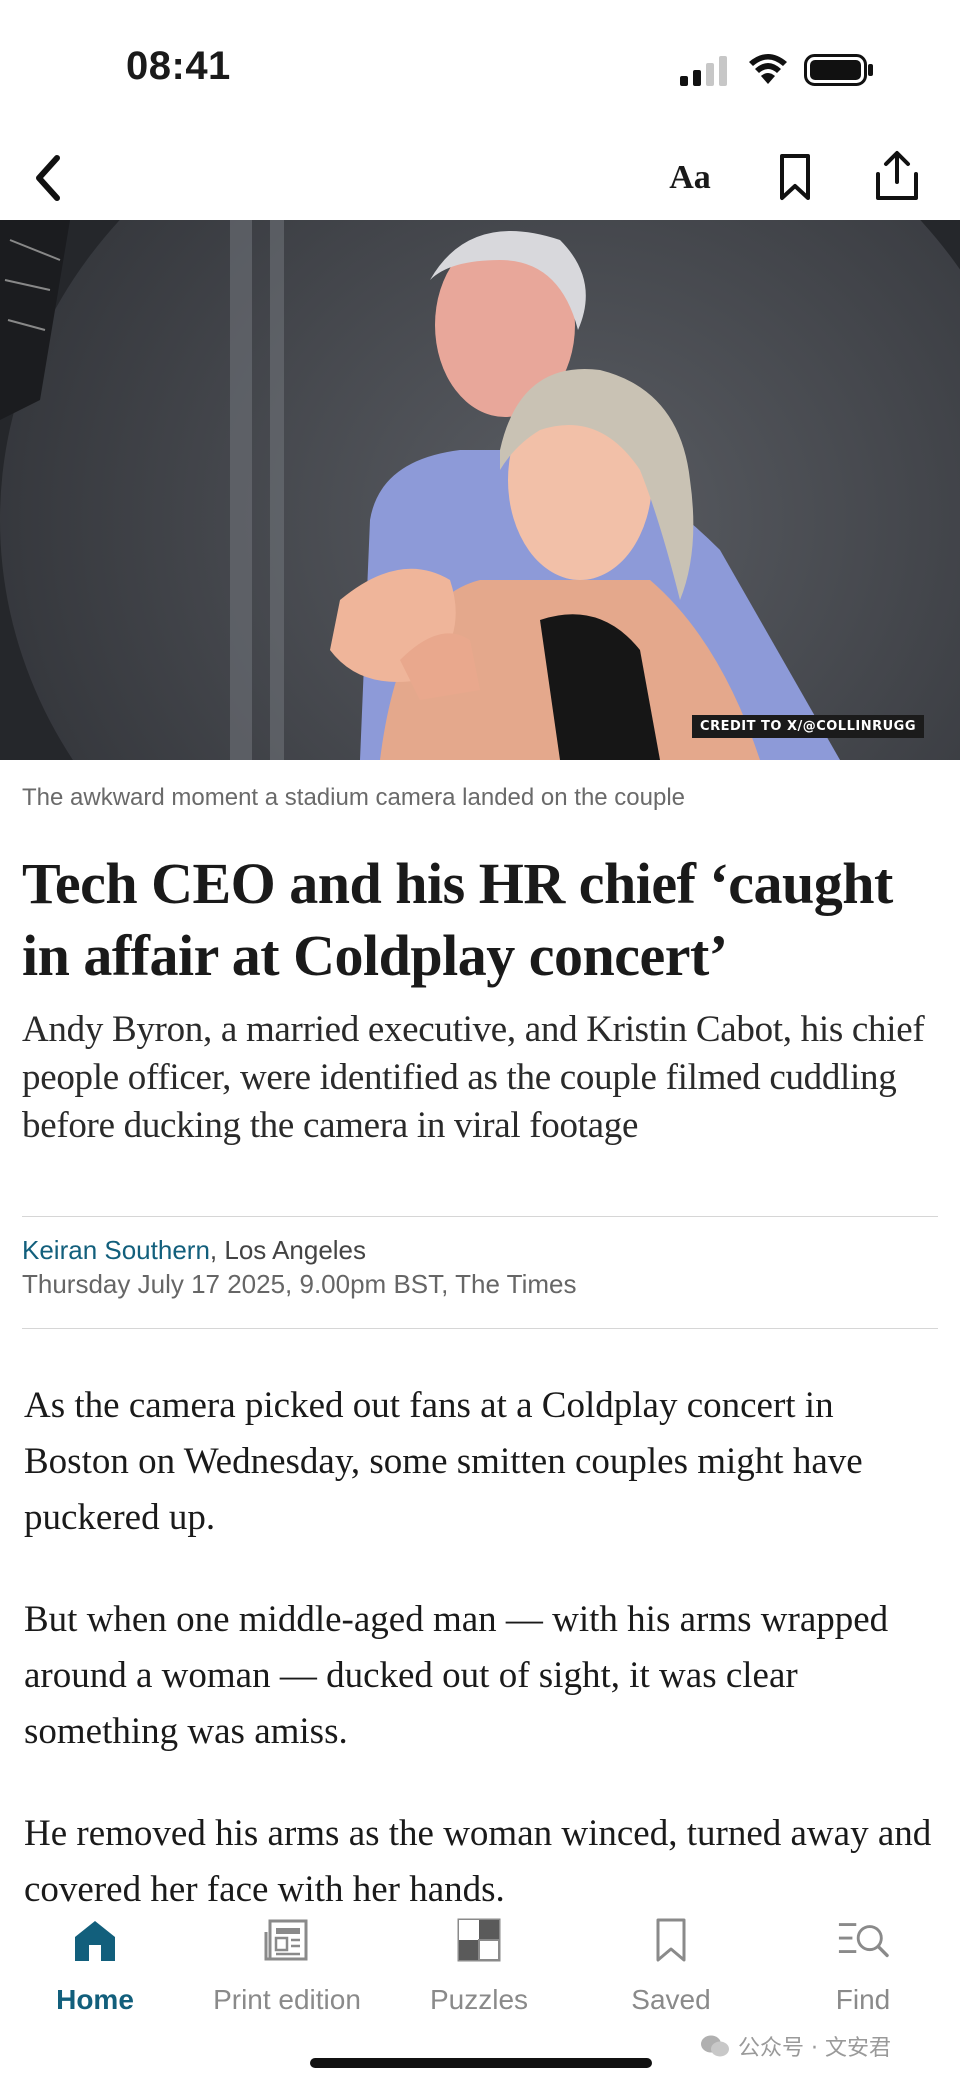 Image resolution: width=960 pixels, height=2086 pixels. I want to click on chevron-left-icon, so click(48, 178).